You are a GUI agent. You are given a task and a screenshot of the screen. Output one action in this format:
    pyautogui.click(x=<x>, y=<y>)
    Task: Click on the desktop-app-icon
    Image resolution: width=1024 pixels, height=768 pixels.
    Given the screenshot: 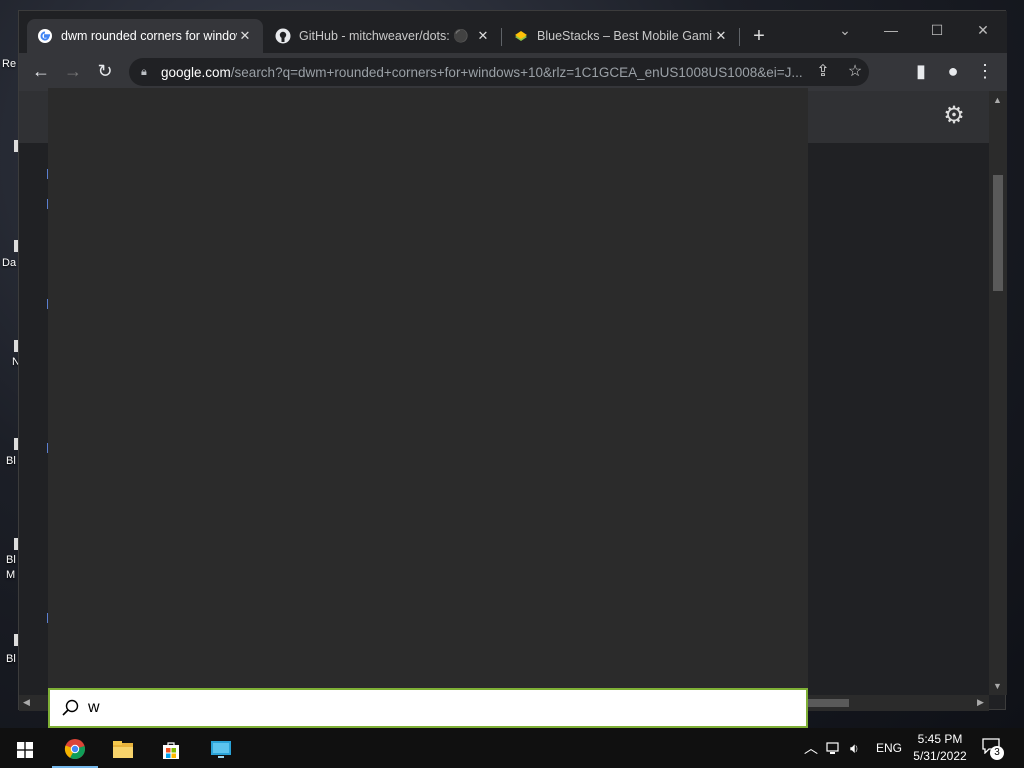 What is the action you would take?
    pyautogui.click(x=221, y=749)
    